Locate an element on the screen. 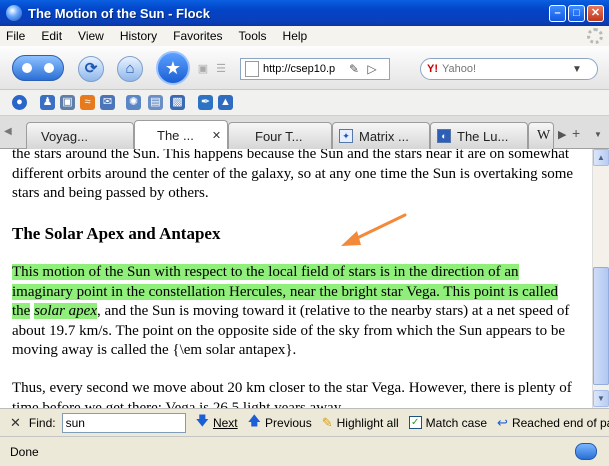 The height and width of the screenshot is (466, 609). title-bar: The Motion of the Sun - Flock – □ ✕ is located at coordinates (304, 13).